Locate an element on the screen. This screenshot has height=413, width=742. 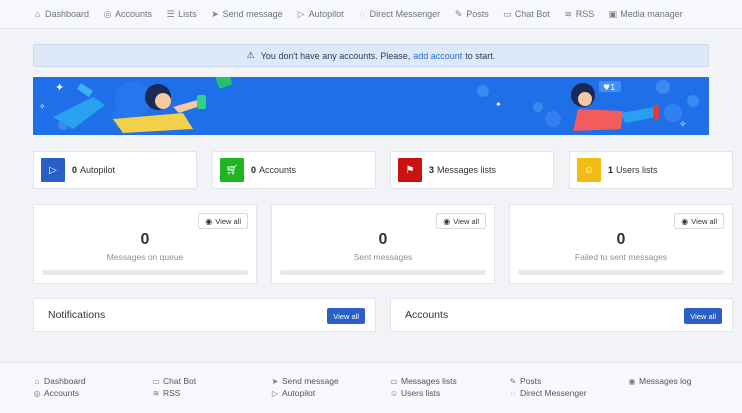
footer-users-lists: ☺ Users lists is located at coordinates (415, 393).